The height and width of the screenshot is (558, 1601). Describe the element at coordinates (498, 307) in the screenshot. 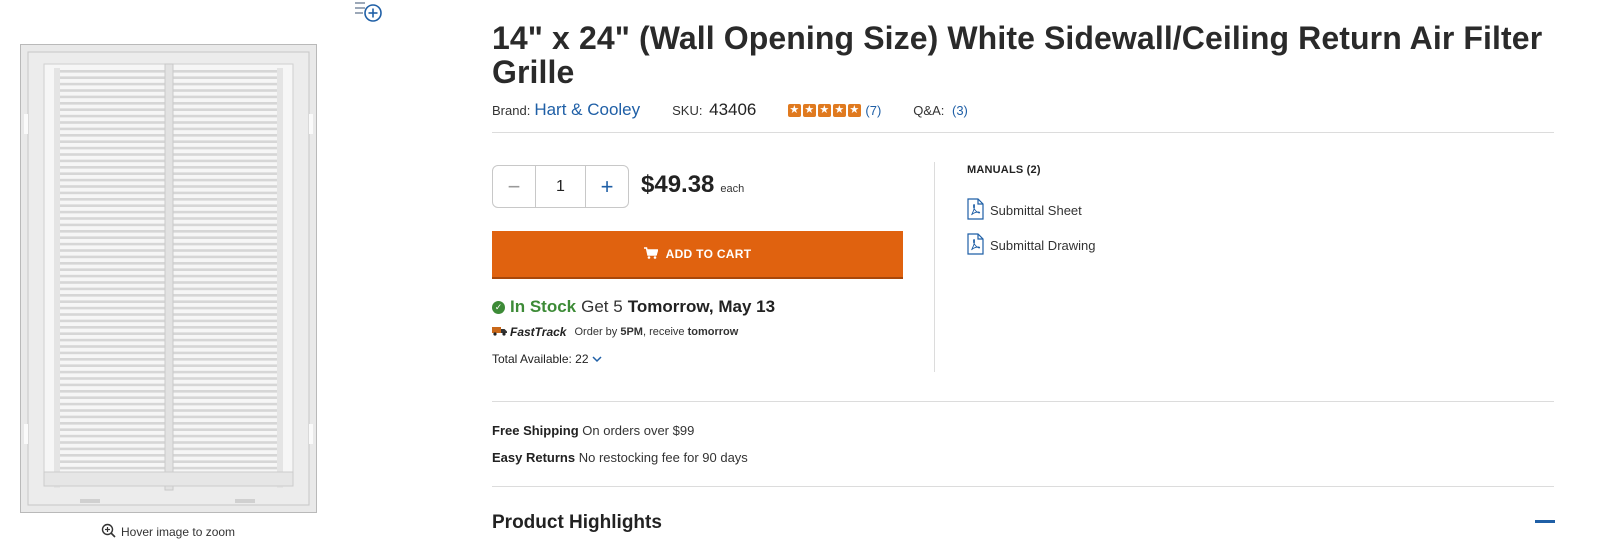

I see `check-circle-icon` at that location.